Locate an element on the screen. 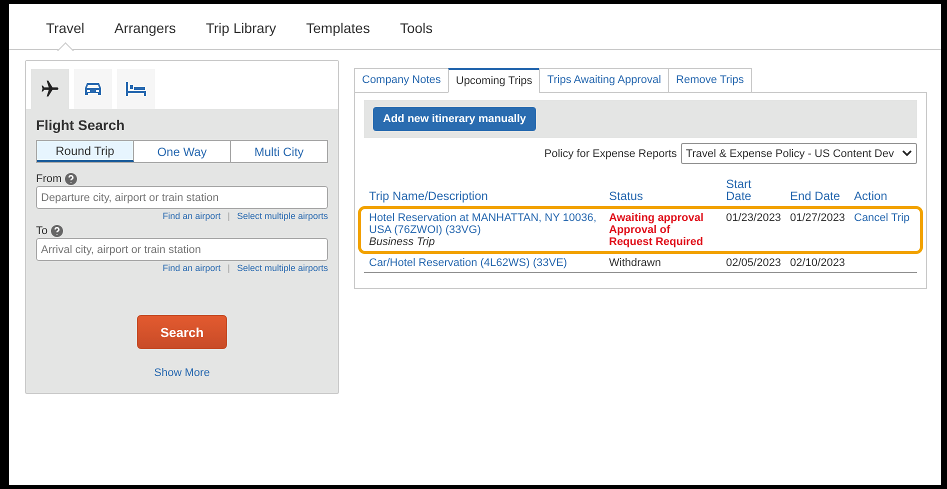  status-text: Awaiting approval is located at coordinates (657, 218).